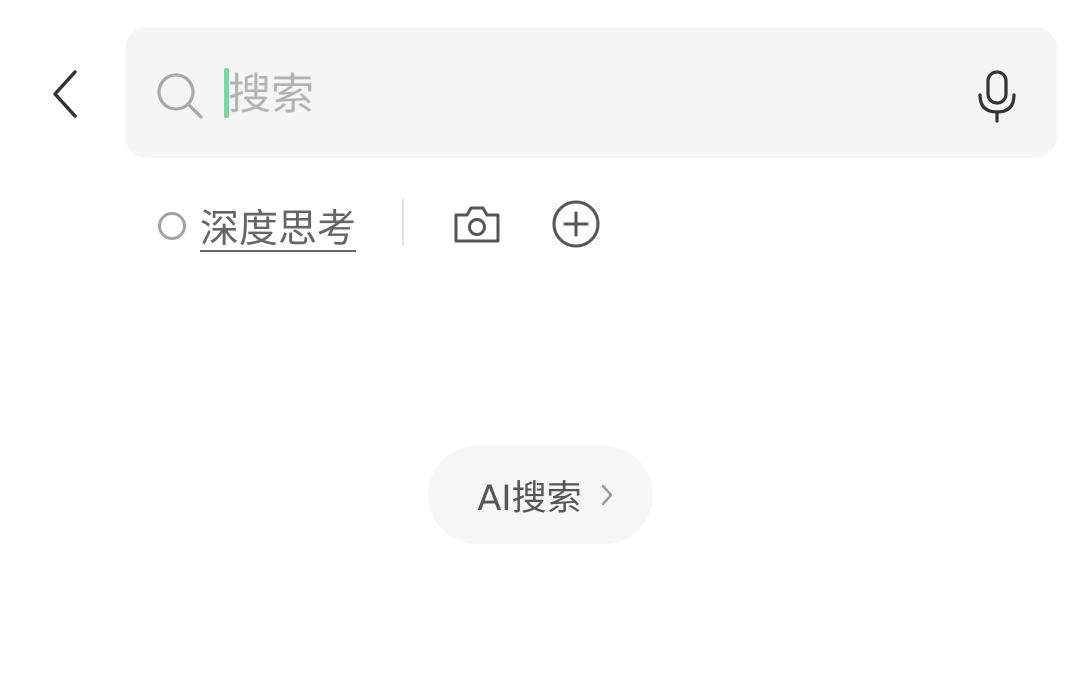 Image resolution: width=1080 pixels, height=674 pixels. I want to click on ai-search-label: AI搜索, so click(529, 498).